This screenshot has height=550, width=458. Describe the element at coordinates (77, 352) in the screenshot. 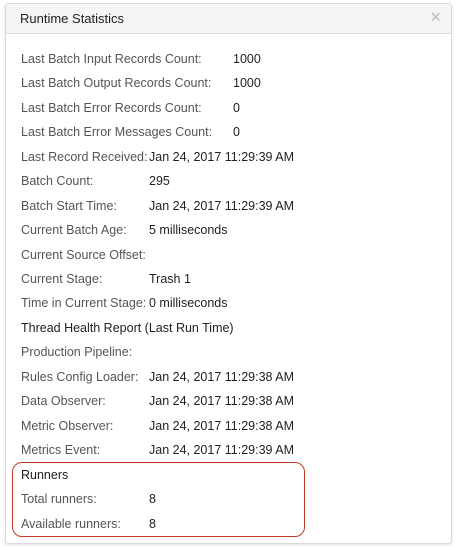

I see `thread-label: Production Pipeline:` at that location.